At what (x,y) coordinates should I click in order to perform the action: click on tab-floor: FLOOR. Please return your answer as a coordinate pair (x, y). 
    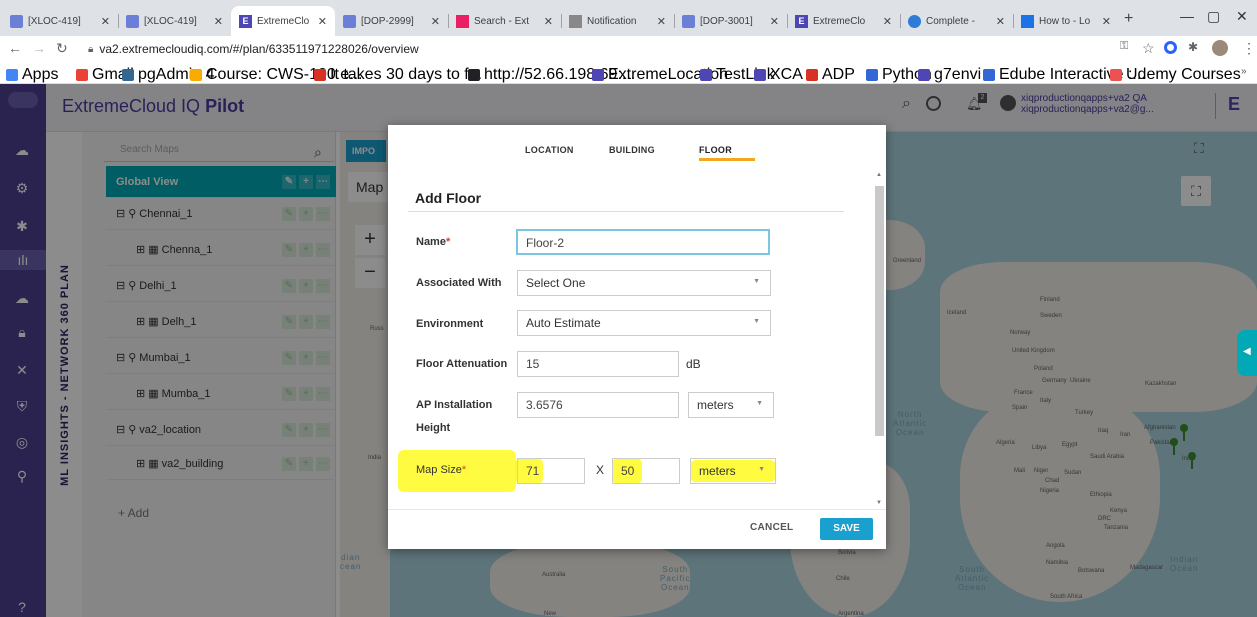
    Looking at the image, I should click on (715, 150).